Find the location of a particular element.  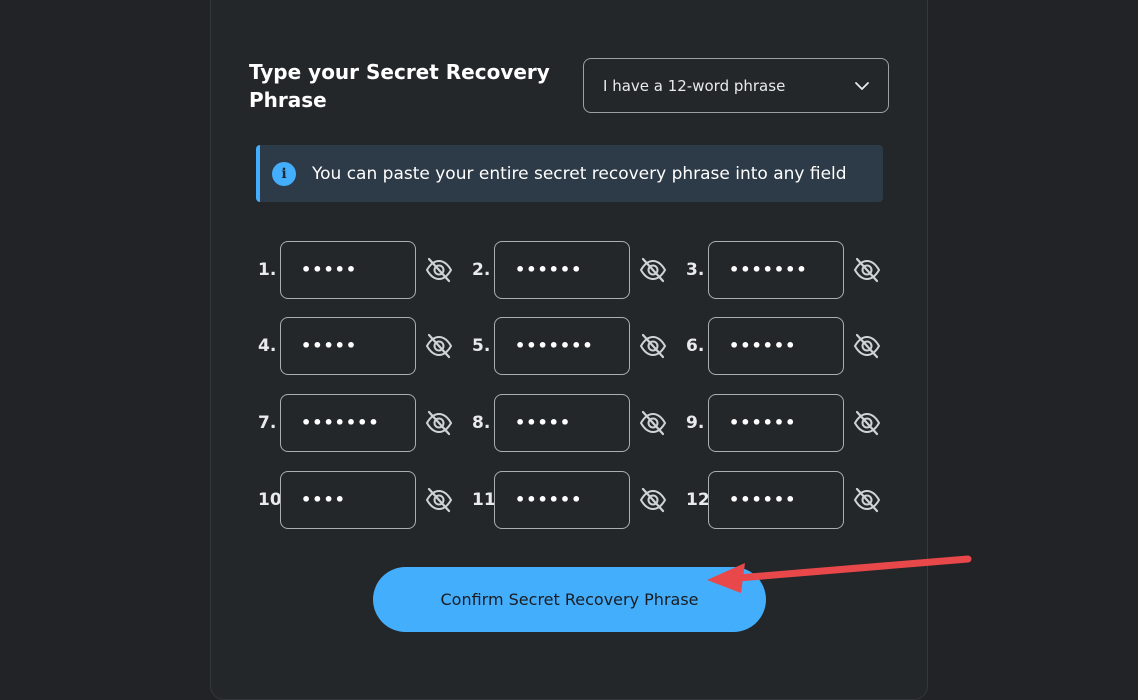

word-number: 8. is located at coordinates (481, 423).